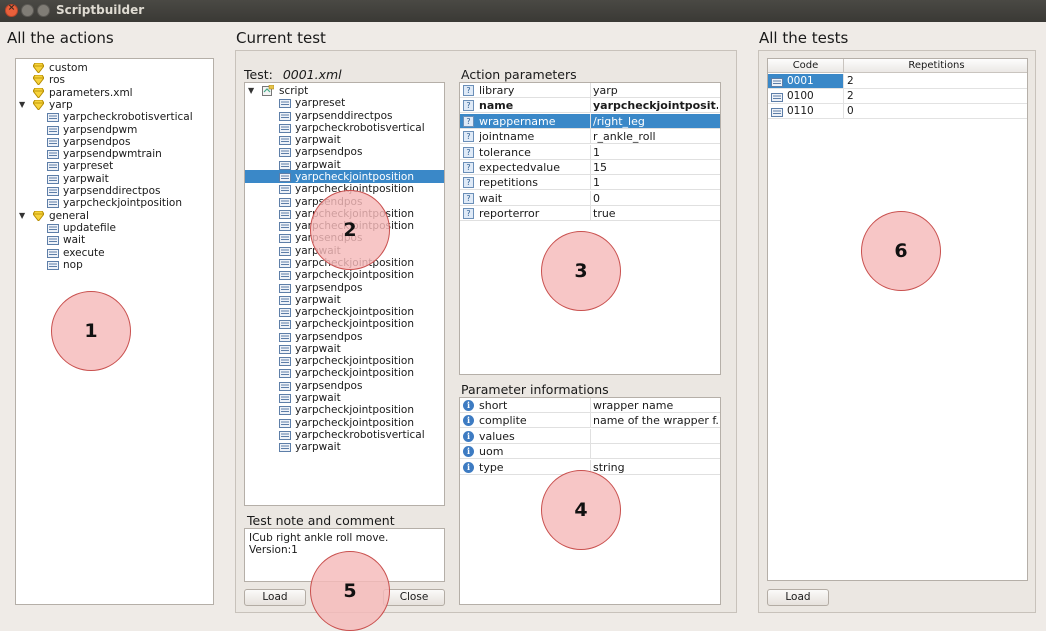 The height and width of the screenshot is (631, 1046). What do you see at coordinates (590, 137) in the screenshot?
I see `param-row: ? jointname r_ankle_roll` at bounding box center [590, 137].